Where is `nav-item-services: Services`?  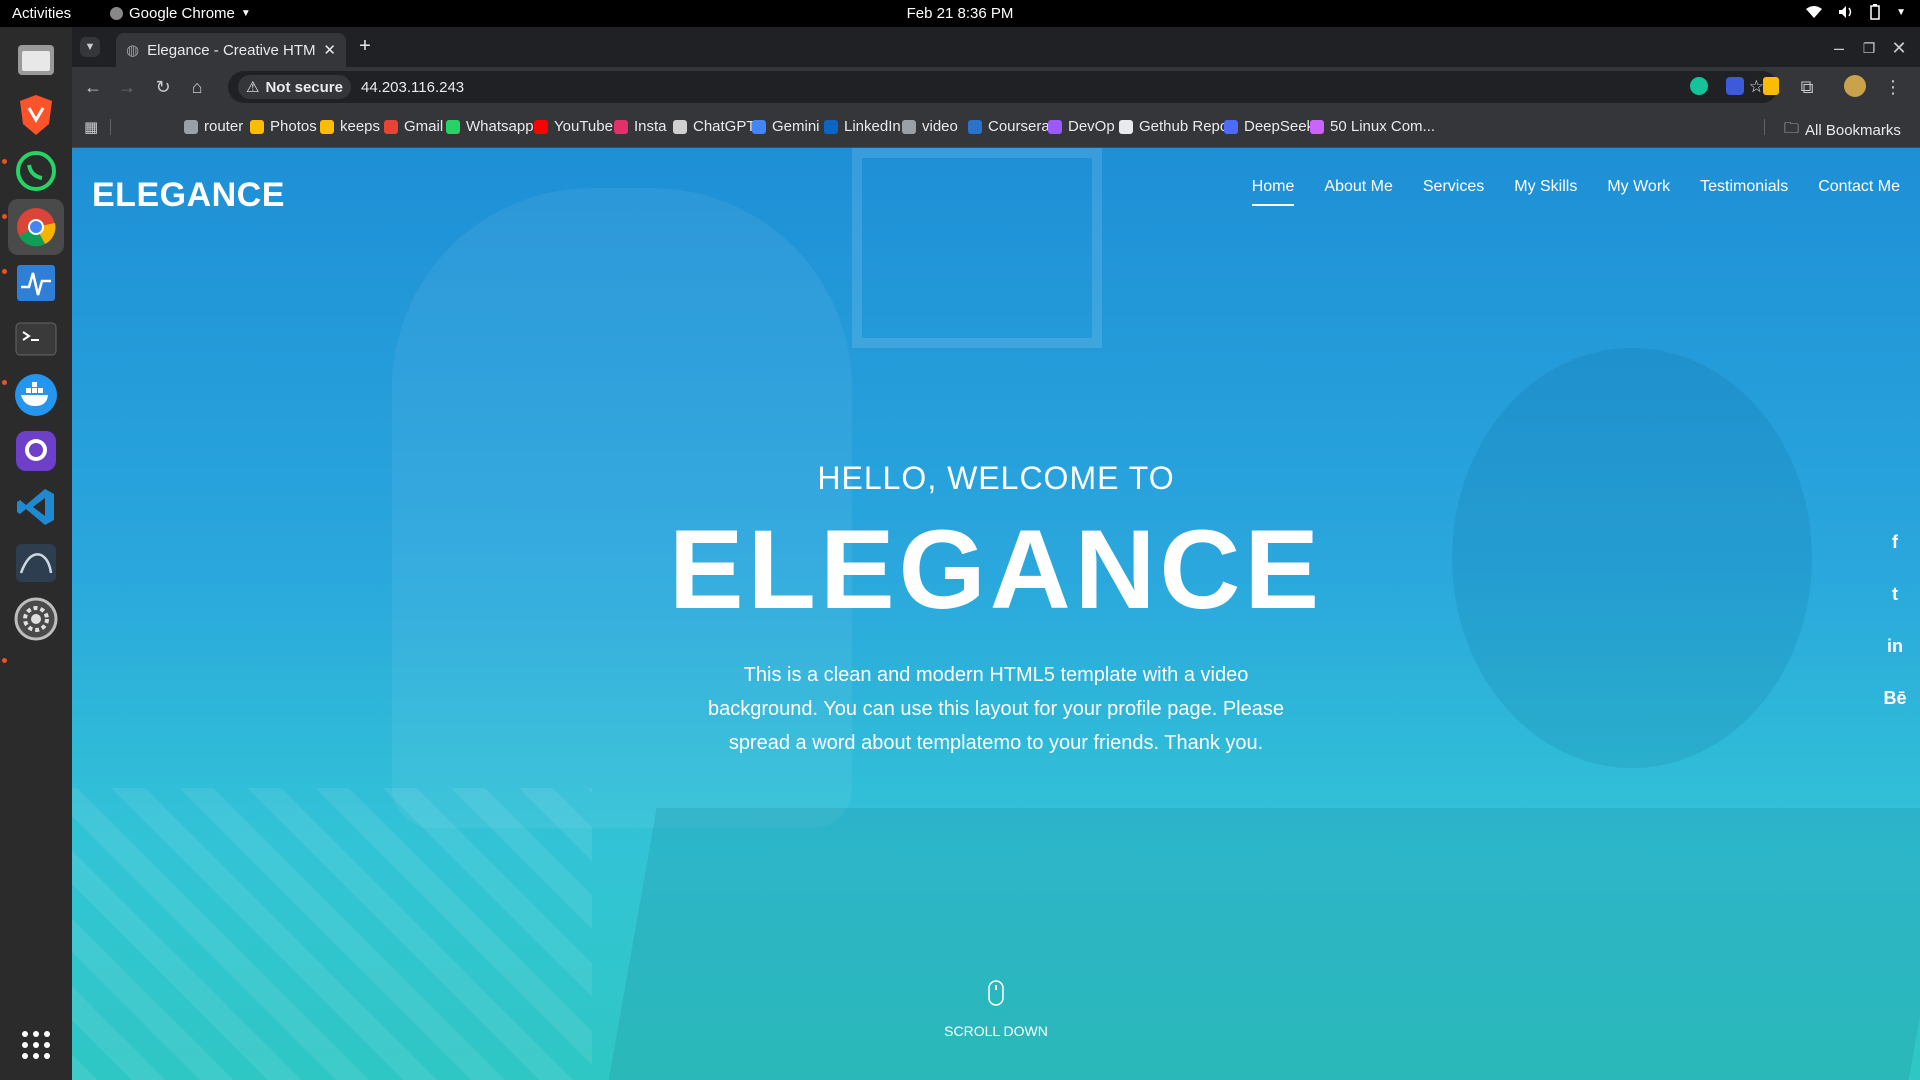
nav-item-services: Services is located at coordinates (1453, 192).